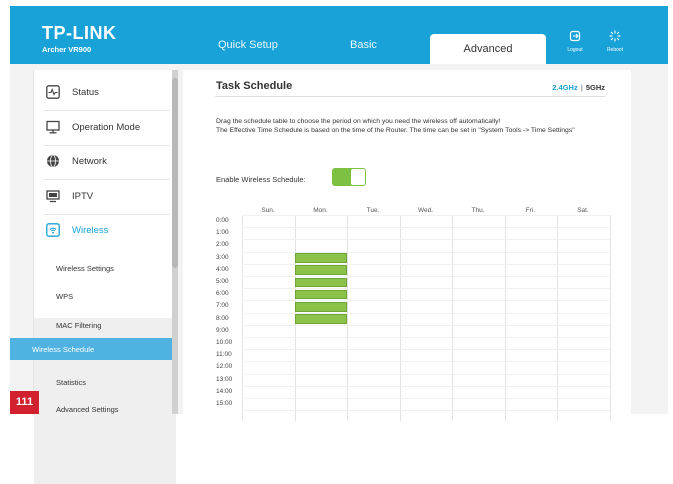 The height and width of the screenshot is (484, 673). I want to click on router-model: Archer VR900, so click(67, 49).